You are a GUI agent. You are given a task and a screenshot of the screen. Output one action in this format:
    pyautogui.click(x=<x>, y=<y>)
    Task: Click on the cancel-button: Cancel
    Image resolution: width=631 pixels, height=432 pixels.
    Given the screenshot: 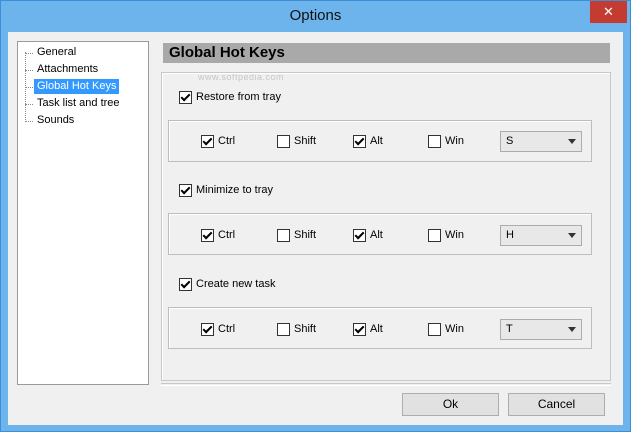 What is the action you would take?
    pyautogui.click(x=556, y=404)
    